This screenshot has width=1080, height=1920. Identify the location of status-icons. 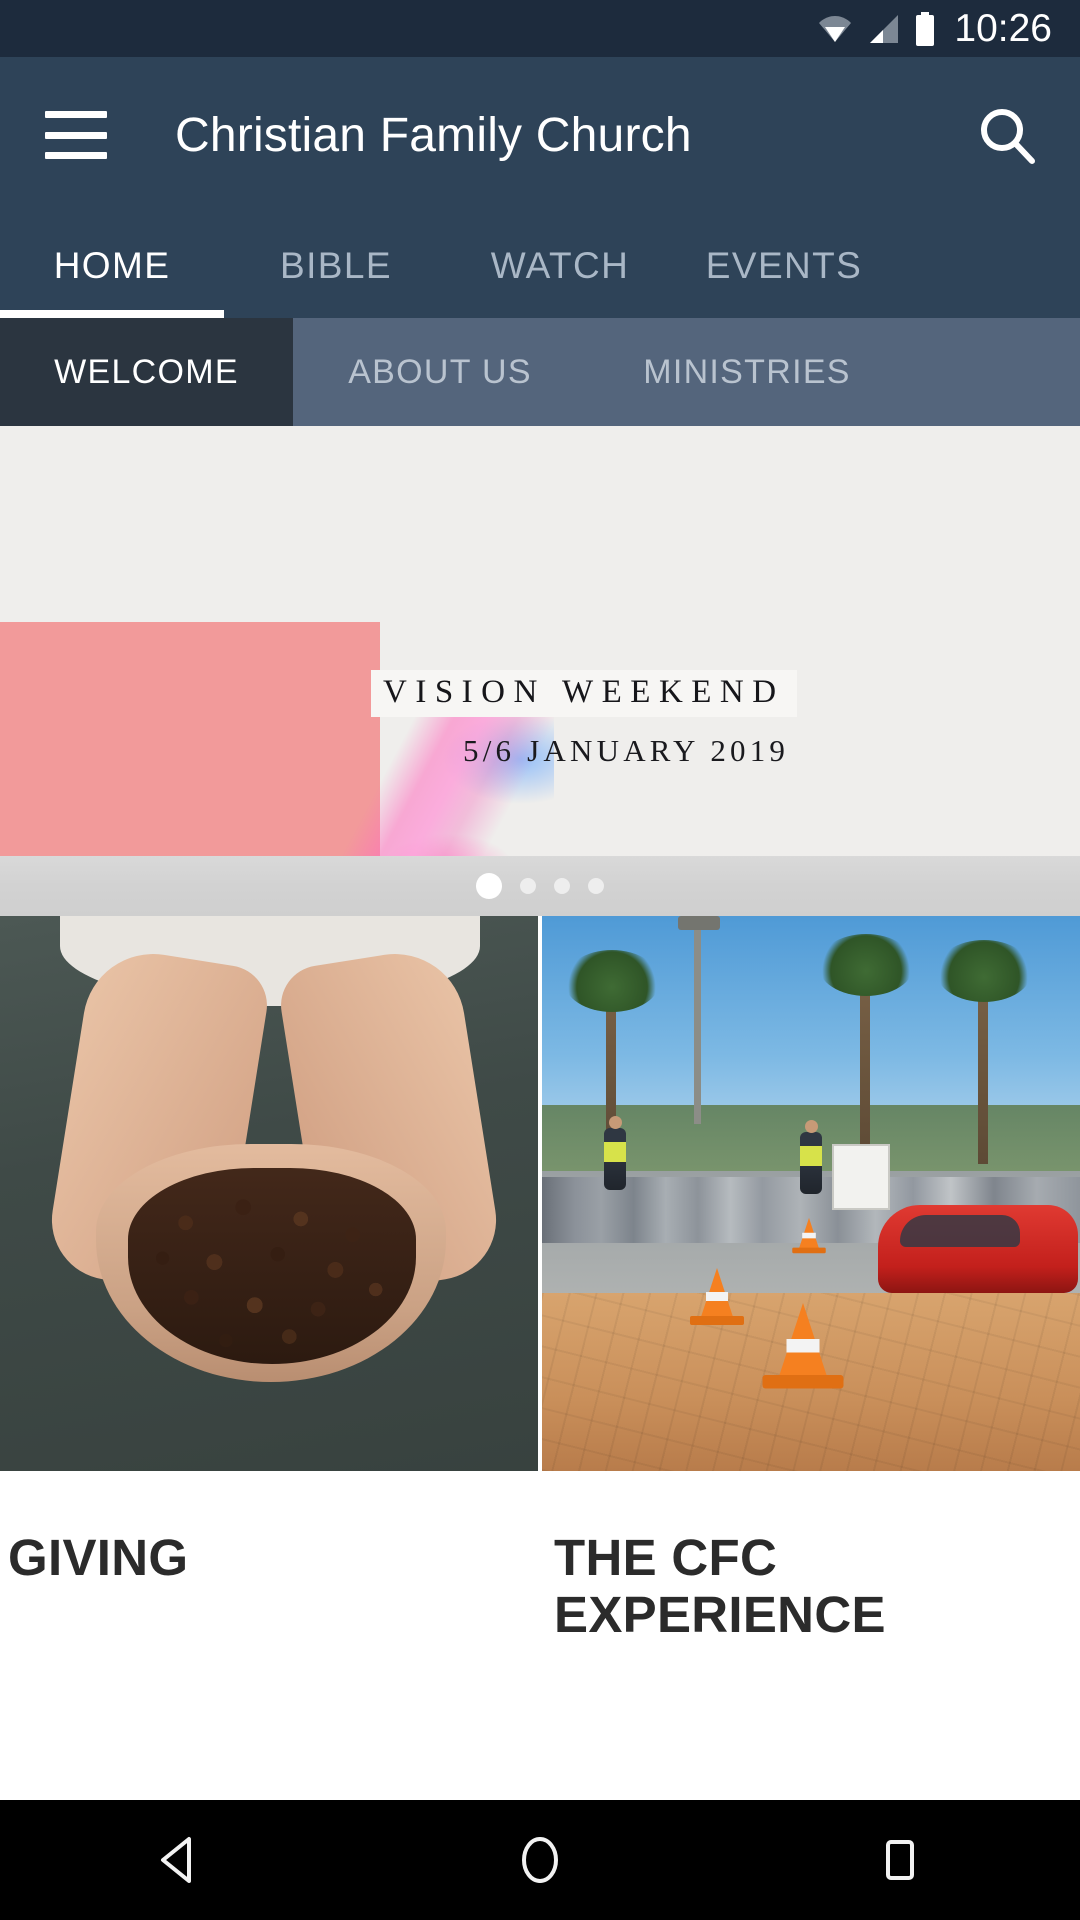
(877, 28).